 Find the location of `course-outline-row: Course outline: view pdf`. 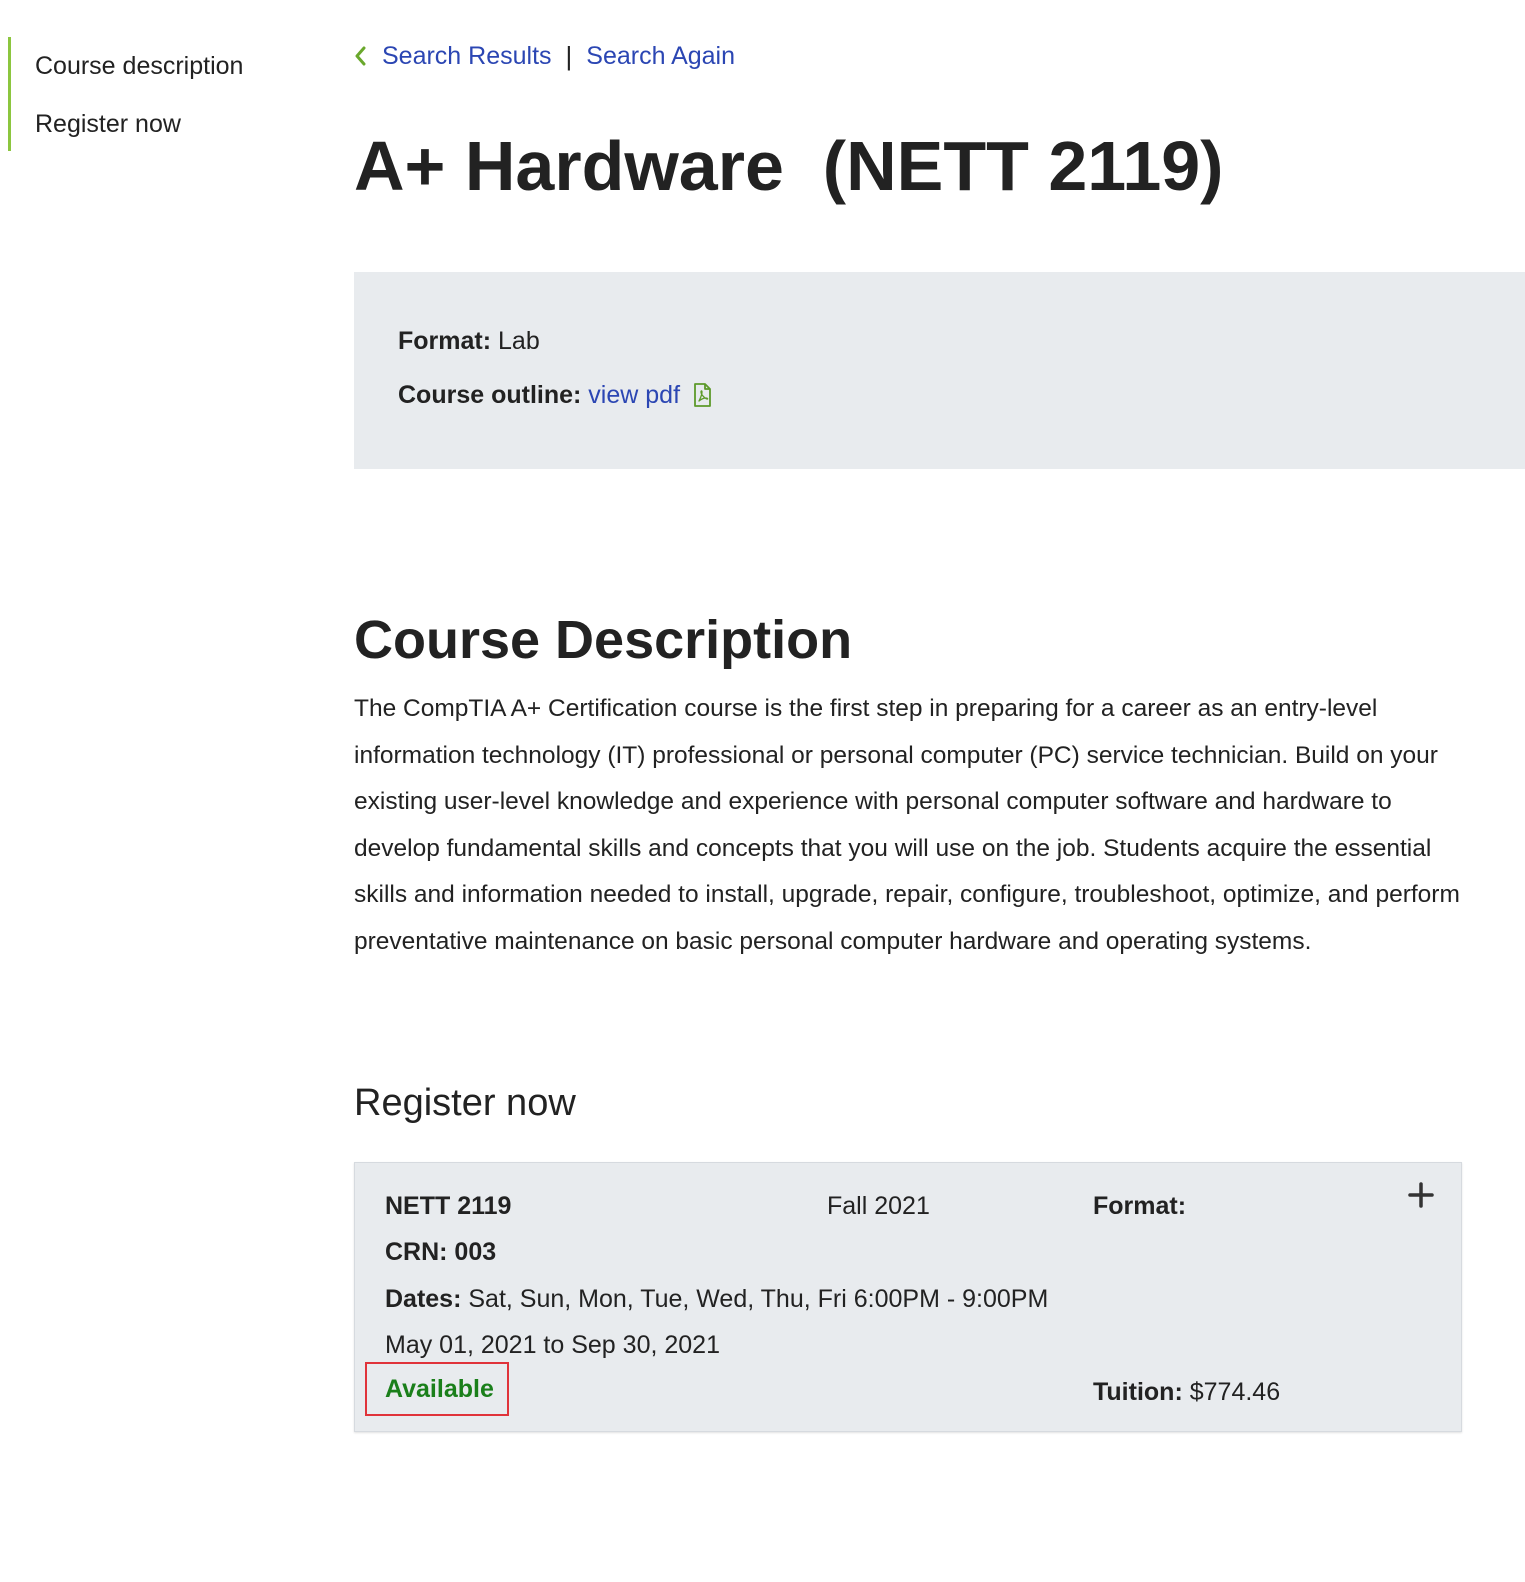

course-outline-row: Course outline: view pdf is located at coordinates (555, 395).